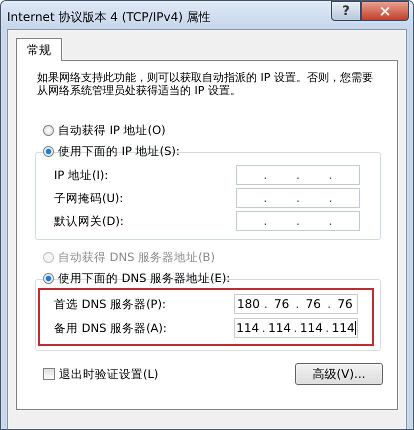 Image resolution: width=414 pixels, height=430 pixels. Describe the element at coordinates (344, 328) in the screenshot. I see `octet-text: 114` at that location.